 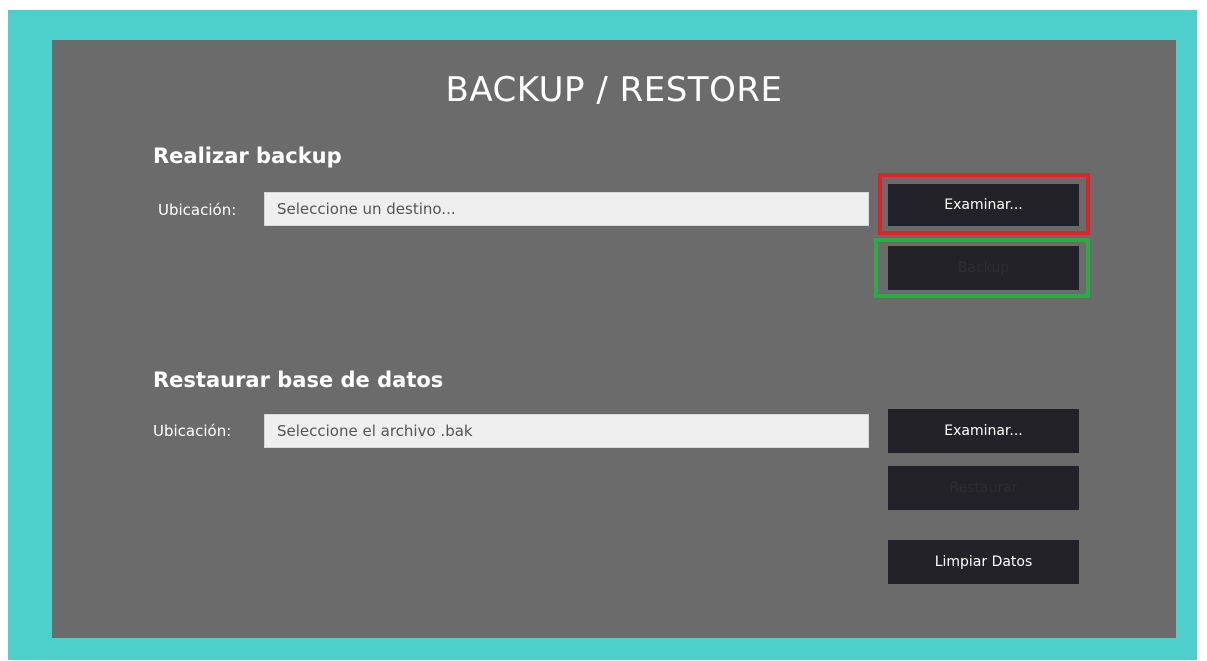 I want to click on page-title: BACKUP / RESTORE, so click(x=614, y=90).